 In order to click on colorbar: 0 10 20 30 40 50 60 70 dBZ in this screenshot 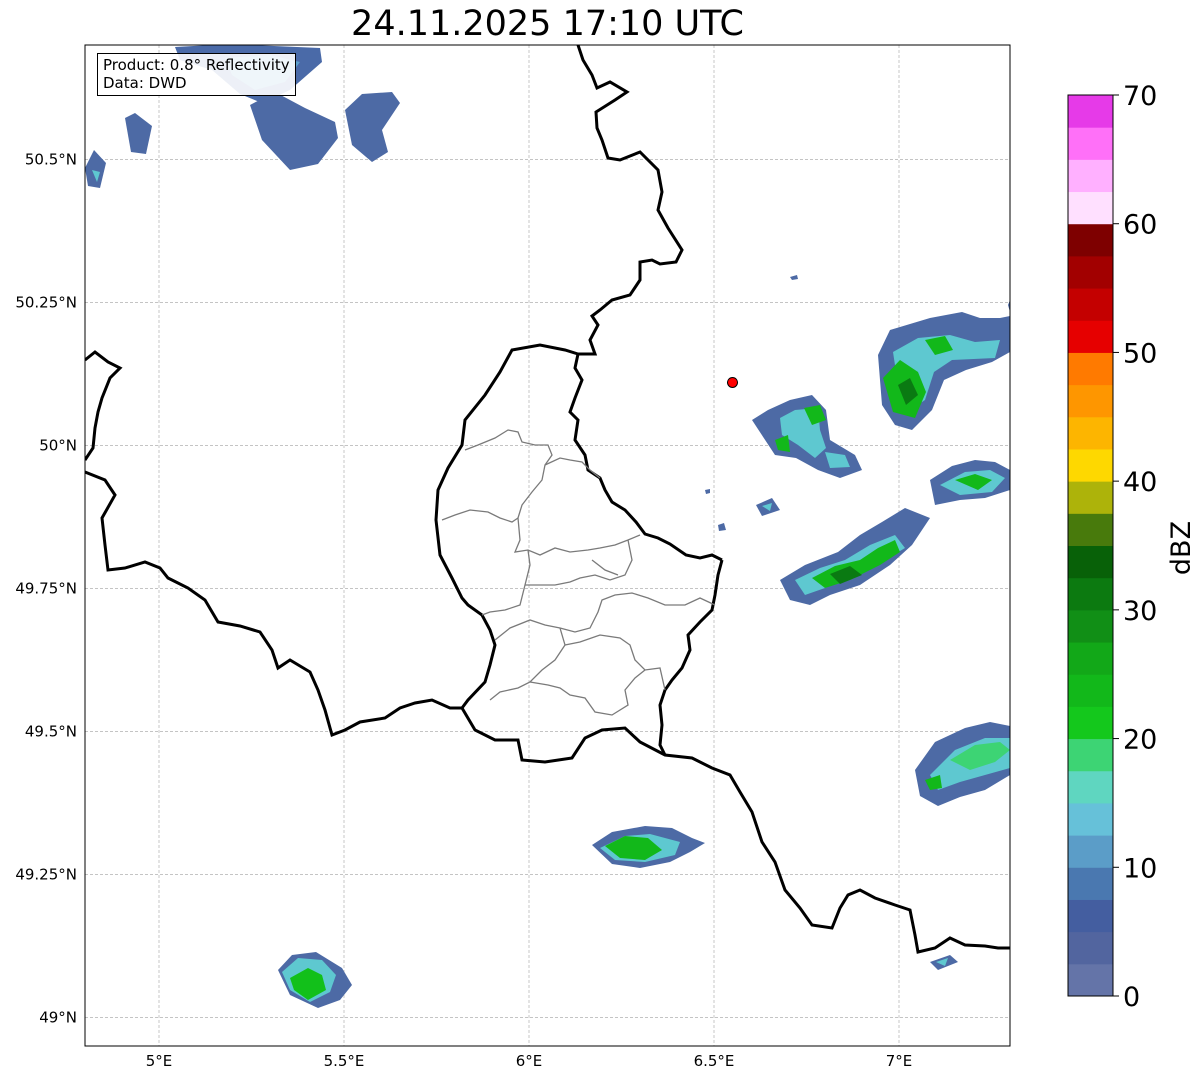, I will do `click(1132, 547)`.